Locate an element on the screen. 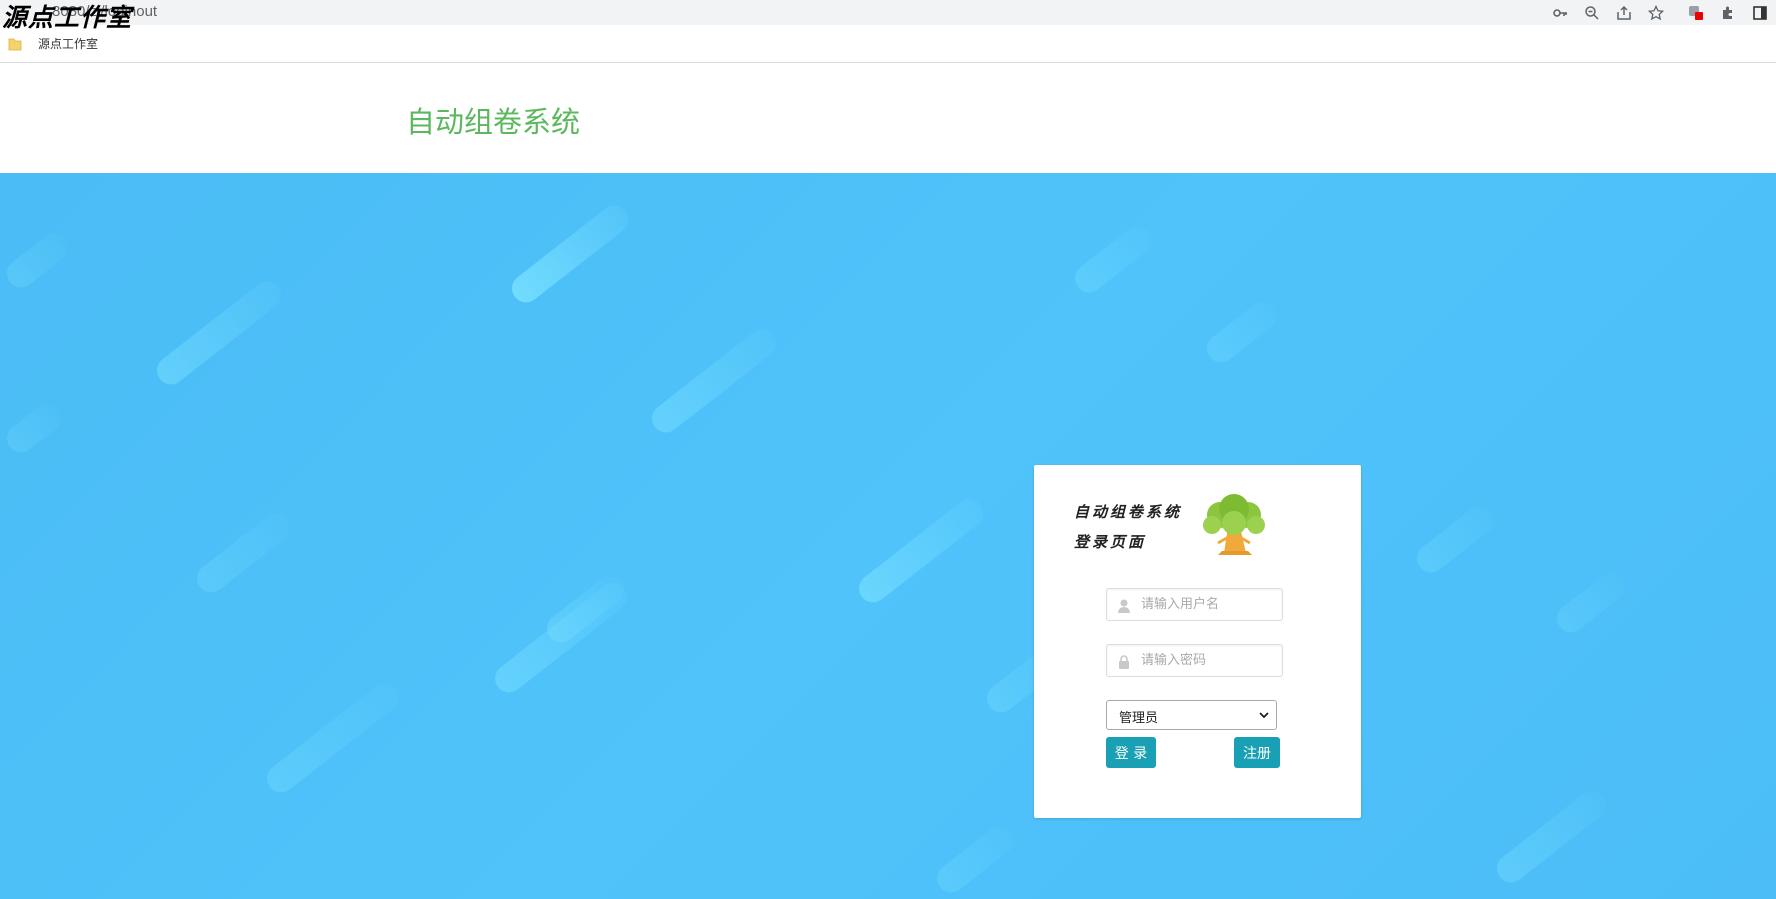 Image resolution: width=1776 pixels, height=899 pixels. profile-icon is located at coordinates (1696, 13).